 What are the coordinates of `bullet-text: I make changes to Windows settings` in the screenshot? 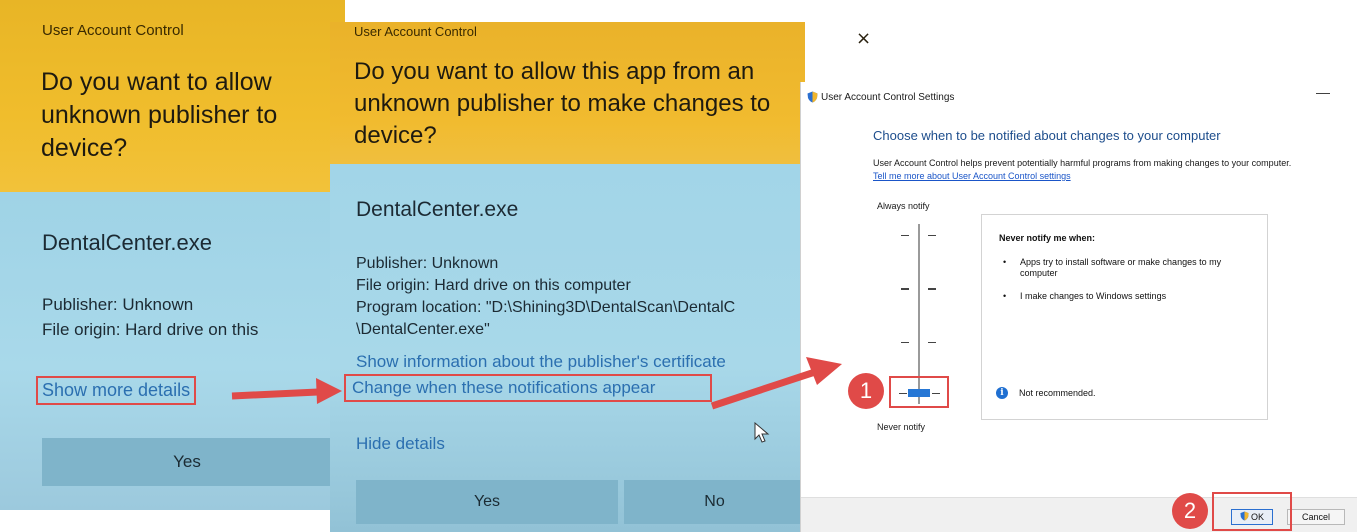 It's located at (1093, 296).